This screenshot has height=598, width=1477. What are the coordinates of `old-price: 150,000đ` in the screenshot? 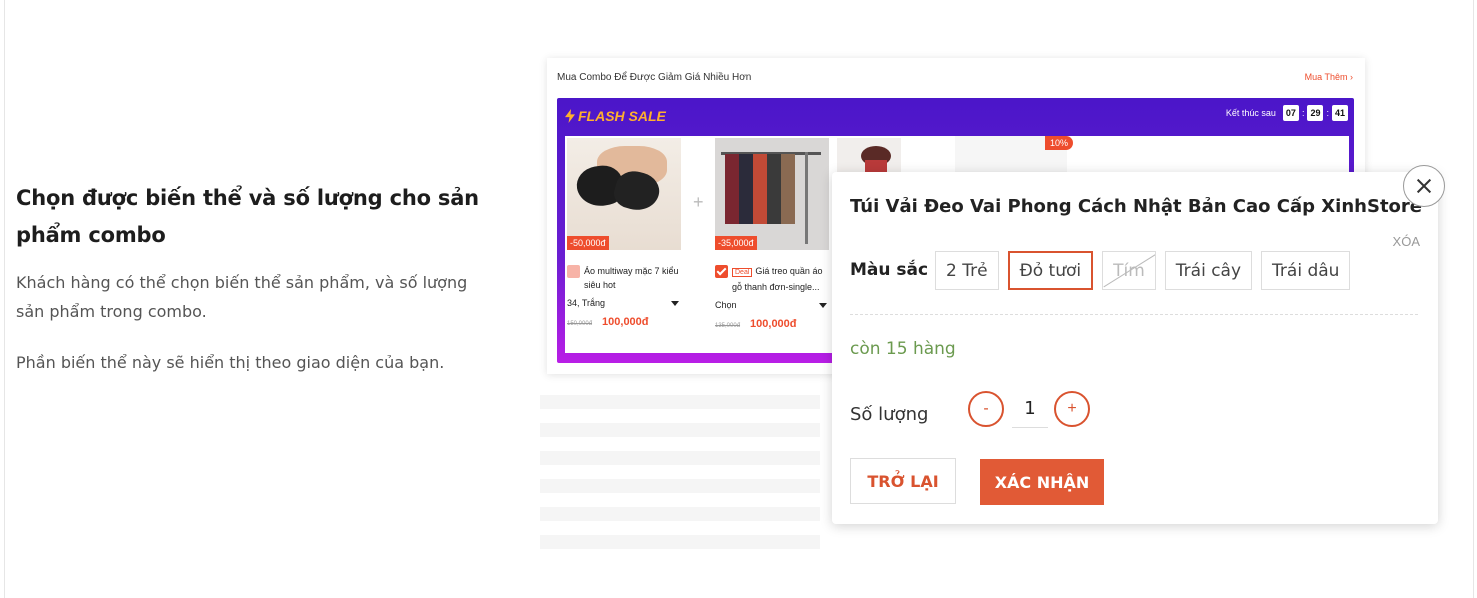 It's located at (580, 324).